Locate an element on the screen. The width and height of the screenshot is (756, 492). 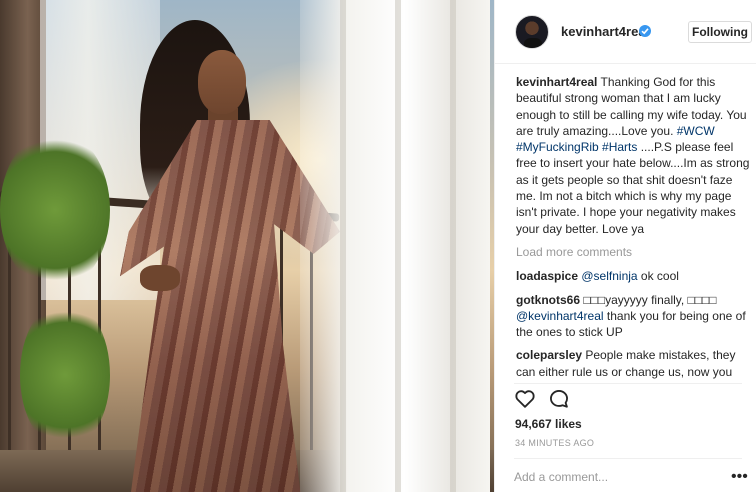
load-more-comments-link: Load more comments is located at coordinates (633, 252).